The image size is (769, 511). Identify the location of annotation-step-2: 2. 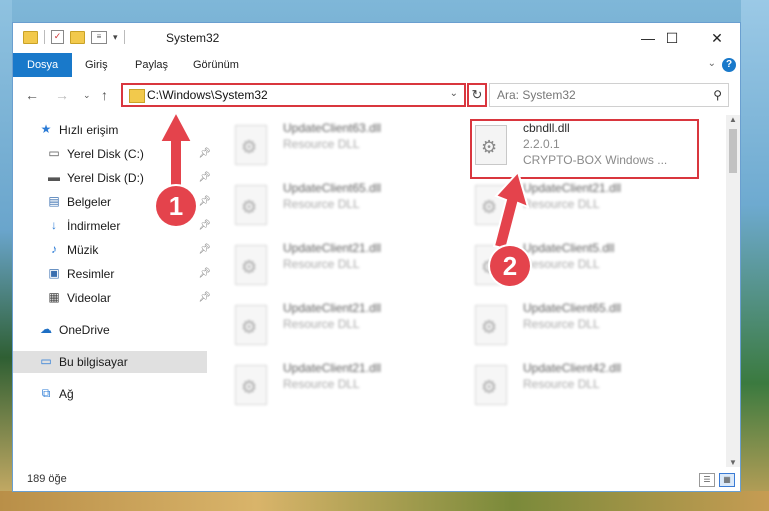
(510, 266).